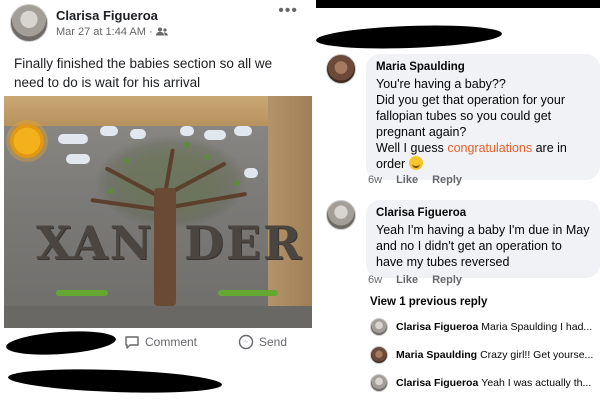 This screenshot has width=600, height=400. I want to click on grinning-face-emoji-icon, so click(415, 163).